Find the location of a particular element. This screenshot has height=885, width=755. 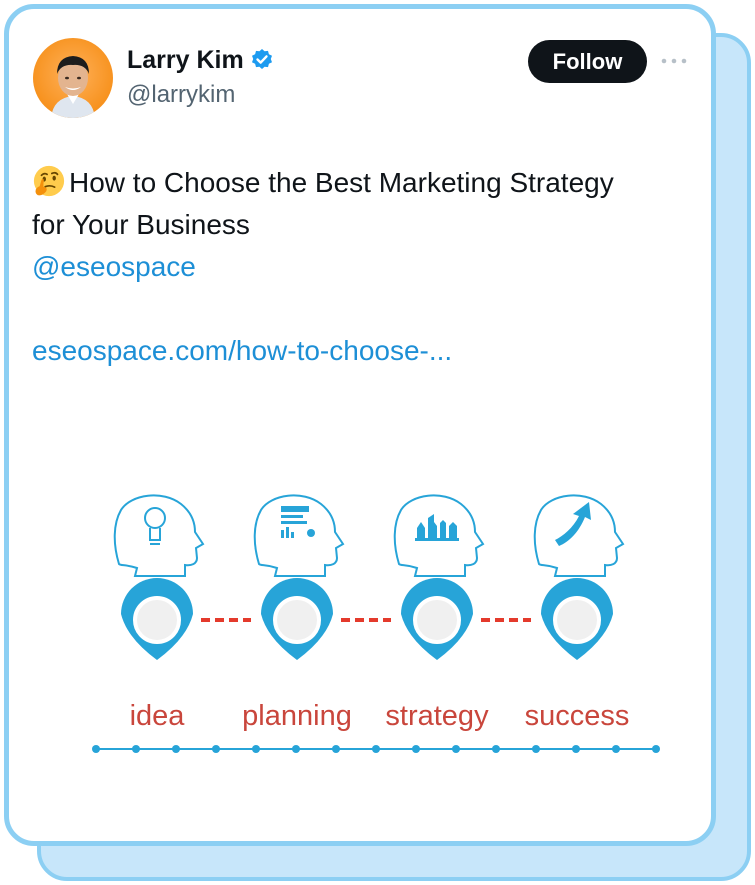

success-pin-icon is located at coordinates (577, 619).